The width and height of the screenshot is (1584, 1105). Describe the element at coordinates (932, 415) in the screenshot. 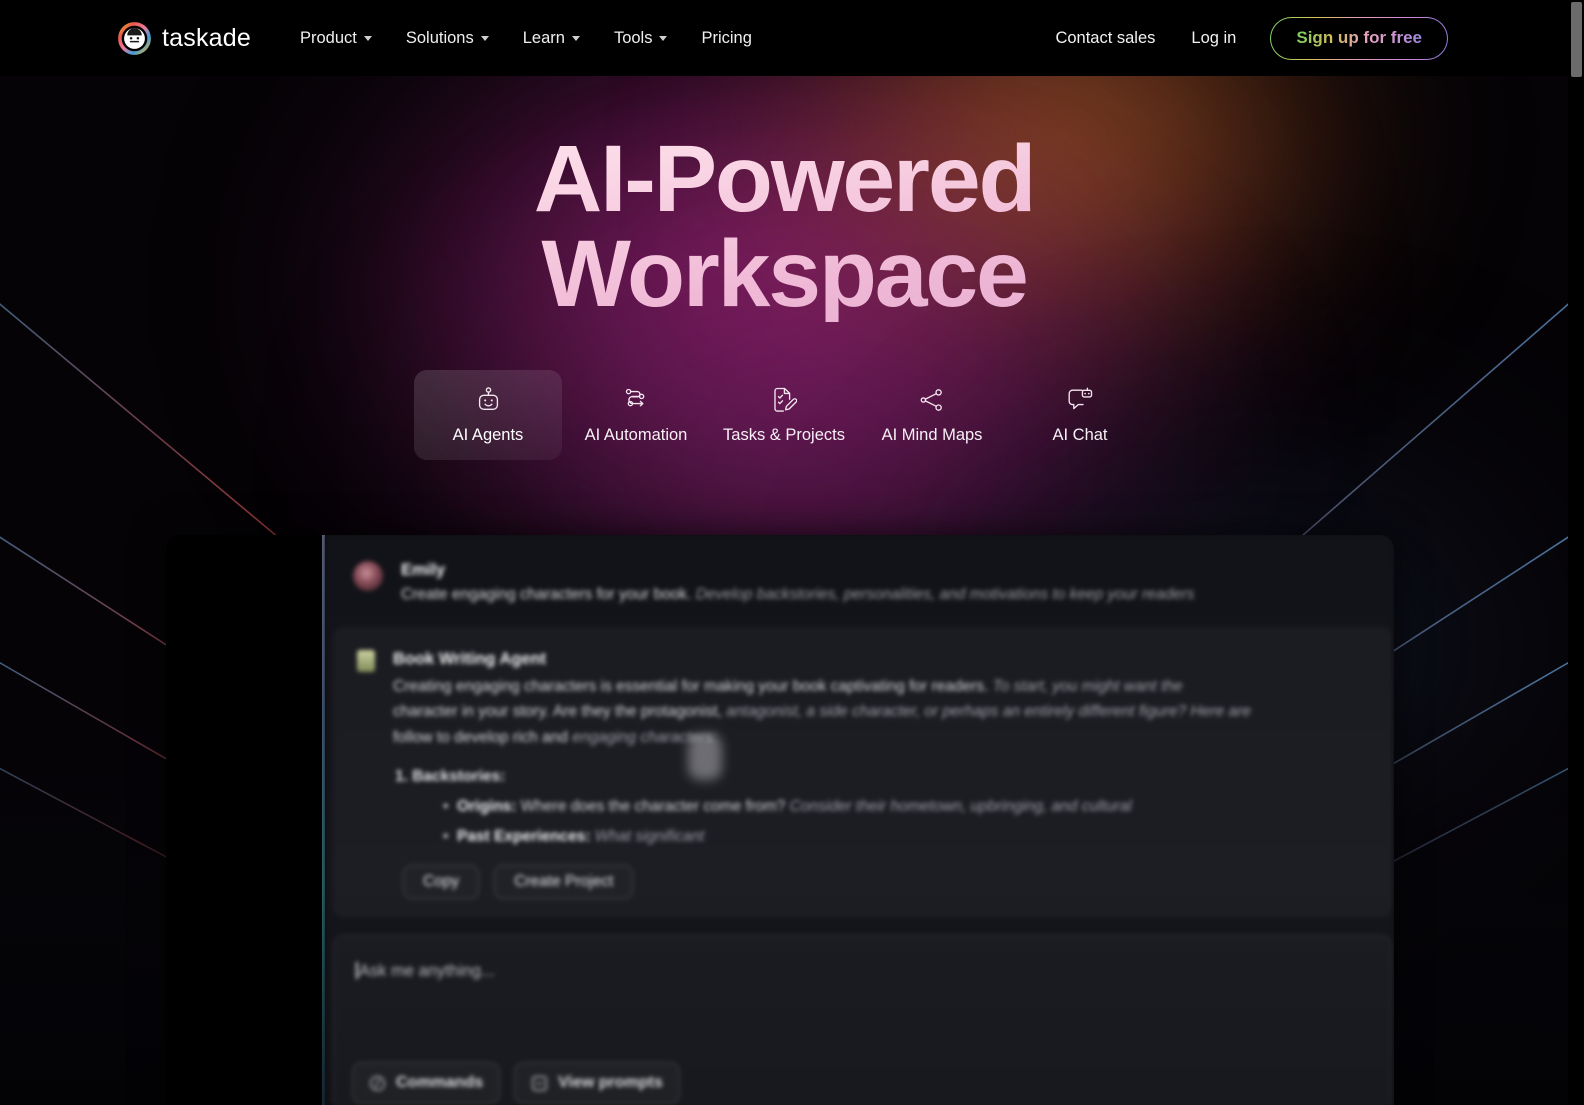

I see `tab-ai-mind-maps: AI Mind Maps` at that location.